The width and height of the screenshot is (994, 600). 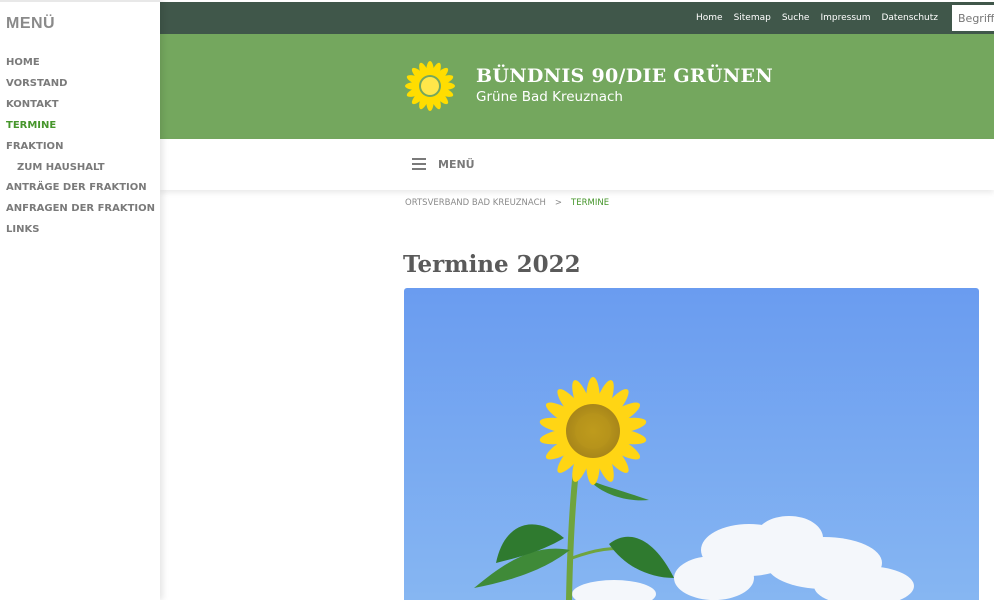 I want to click on menu-bar: MENÜ, so click(x=577, y=164).